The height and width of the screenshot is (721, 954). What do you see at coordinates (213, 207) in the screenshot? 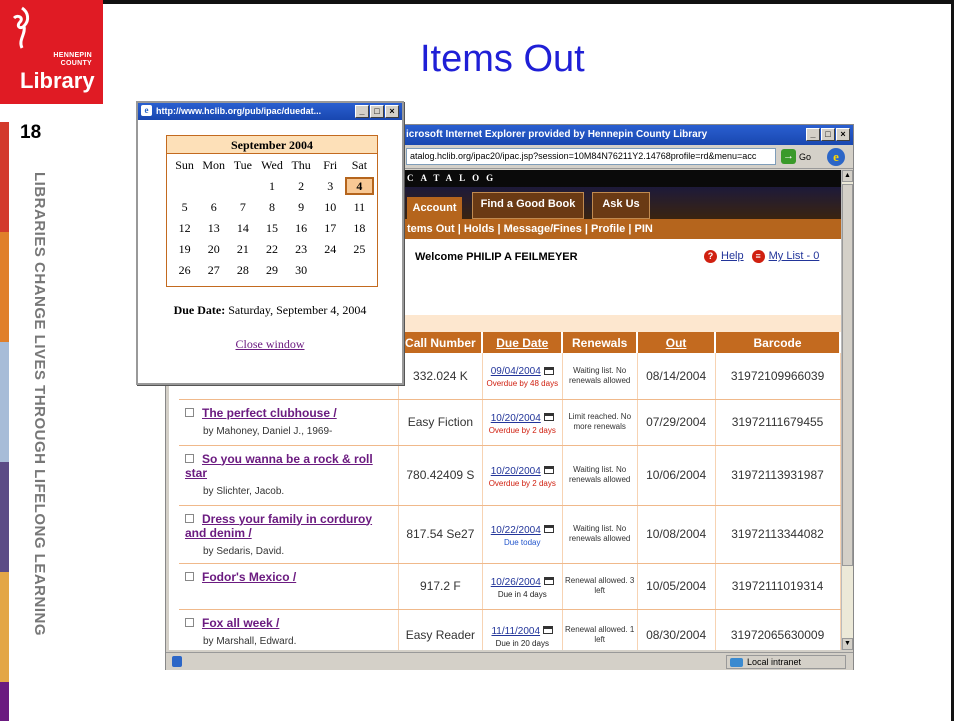
I see `calendar-day: 6` at bounding box center [213, 207].